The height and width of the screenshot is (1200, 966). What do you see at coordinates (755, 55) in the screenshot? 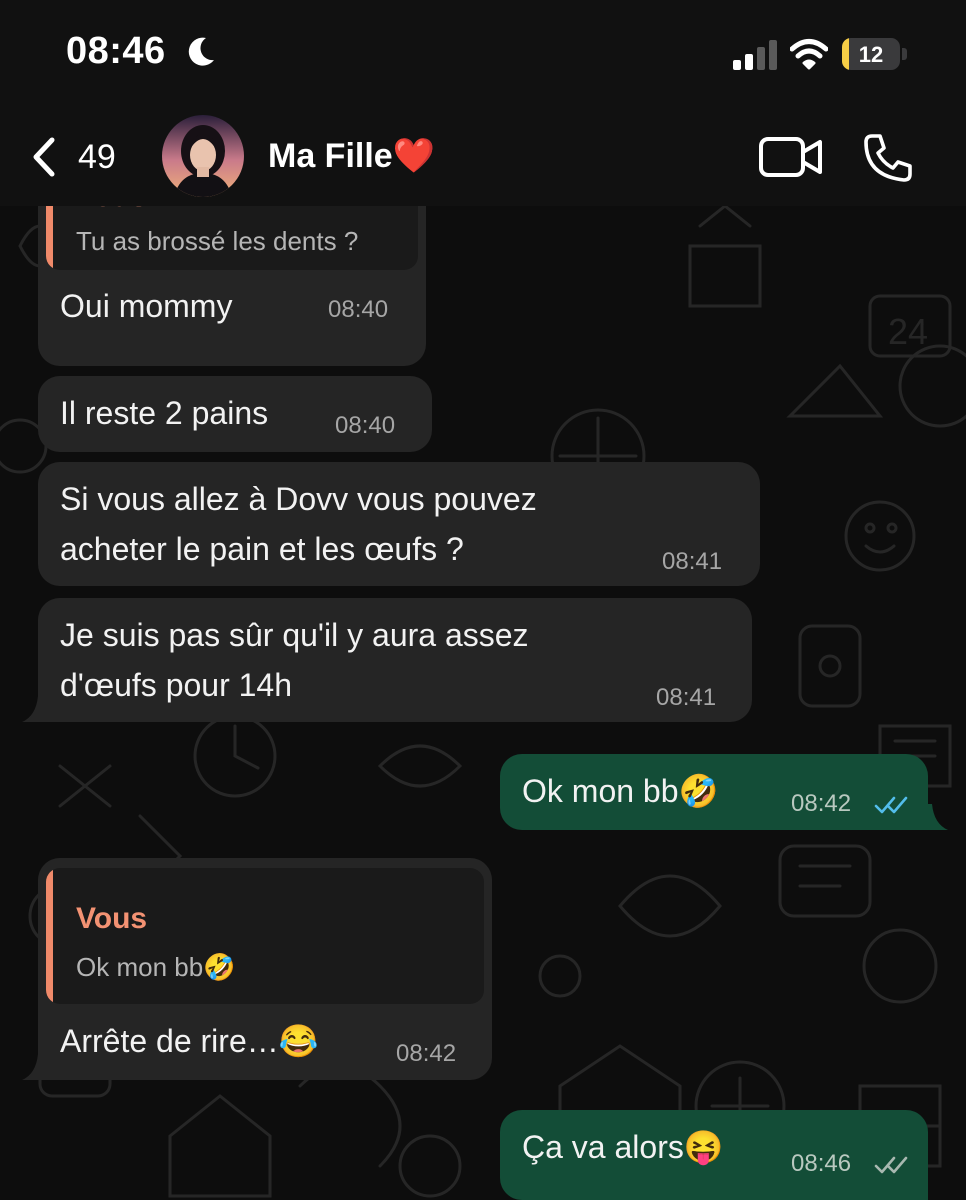
I see `signal-icon` at bounding box center [755, 55].